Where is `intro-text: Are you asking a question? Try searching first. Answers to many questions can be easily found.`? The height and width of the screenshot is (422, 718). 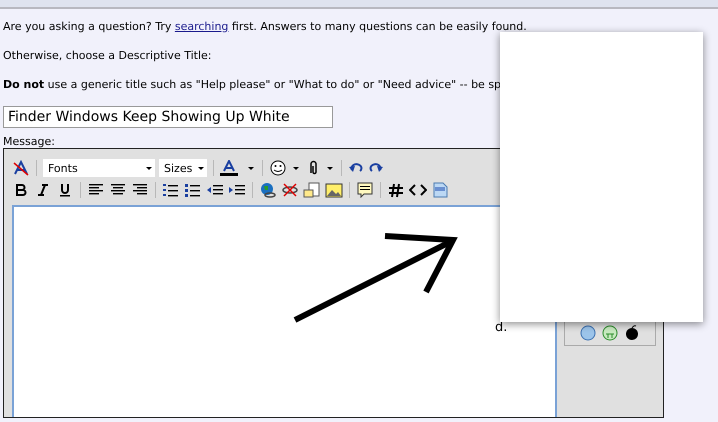 intro-text: Are you asking a question? Try searching first. Answers to many questions can be easily found. is located at coordinates (265, 26).